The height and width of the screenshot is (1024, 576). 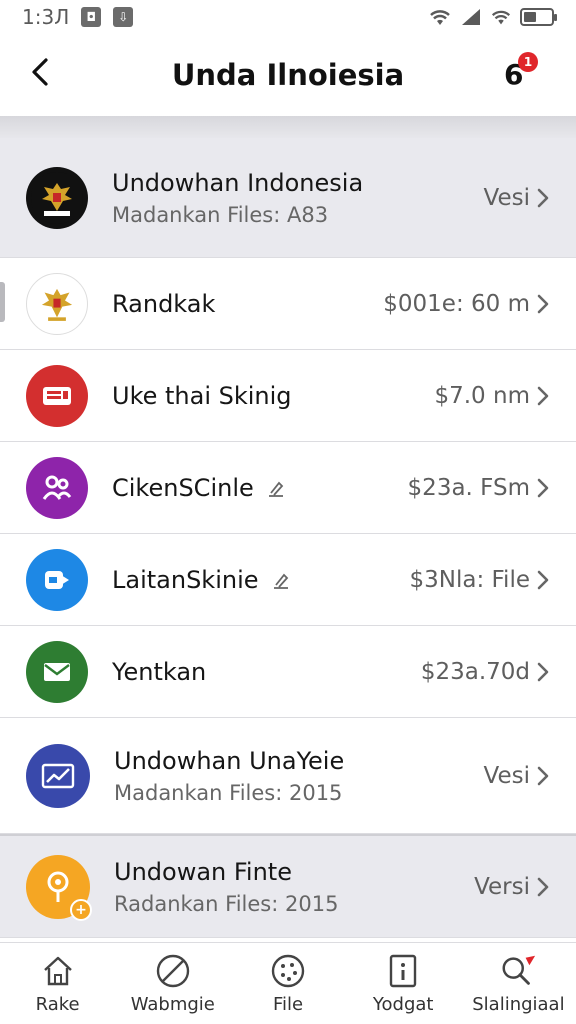 What do you see at coordinates (456, 303) in the screenshot?
I see `item-meta: $001e: 60 m` at bounding box center [456, 303].